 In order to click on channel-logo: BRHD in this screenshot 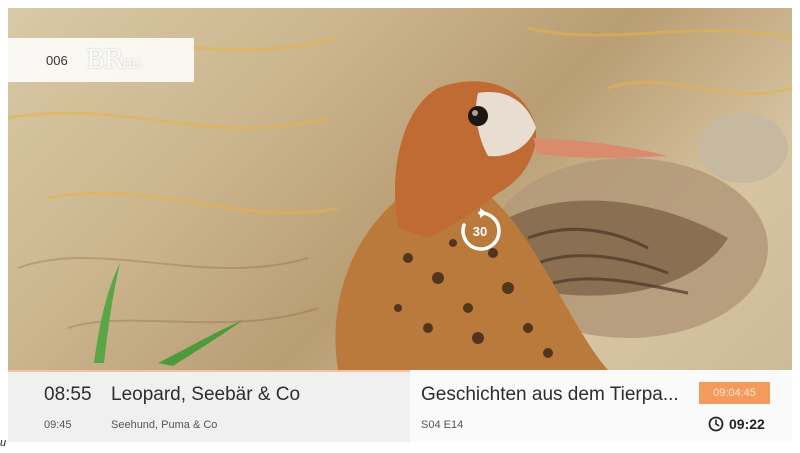, I will do `click(113, 60)`.